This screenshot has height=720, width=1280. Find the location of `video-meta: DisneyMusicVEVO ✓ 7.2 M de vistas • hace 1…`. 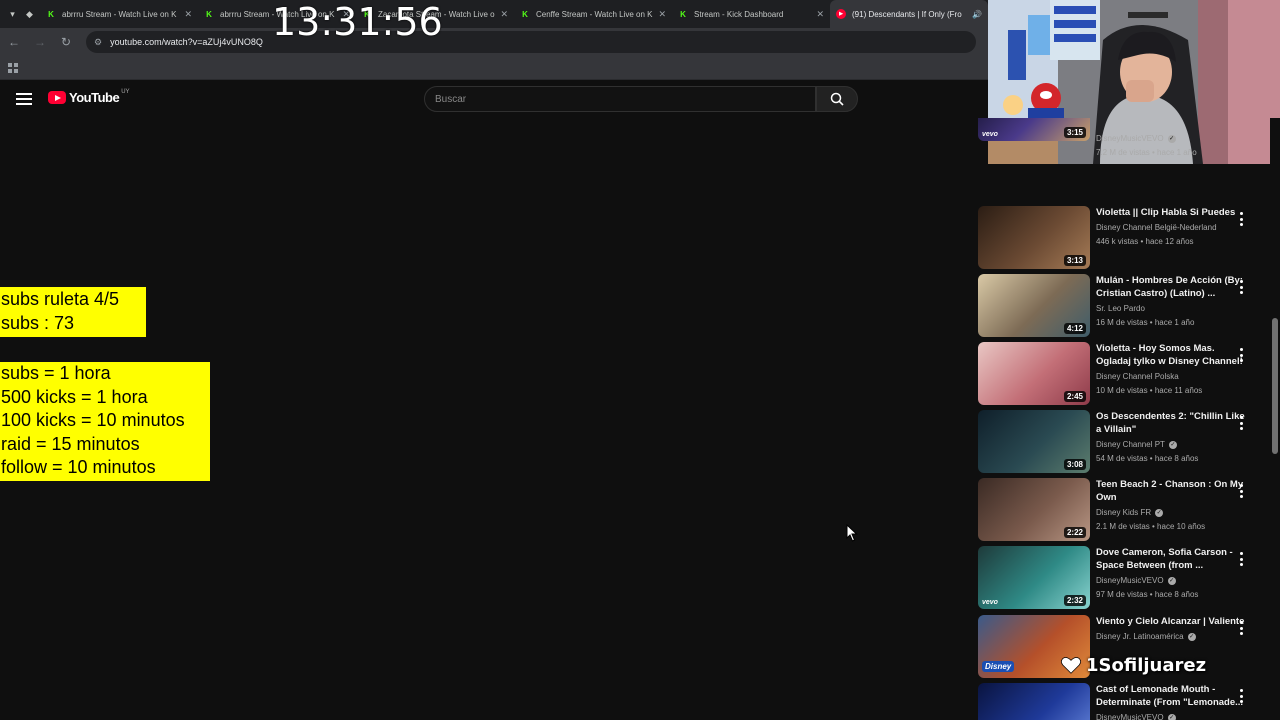

video-meta: DisneyMusicVEVO ✓ 7.2 M de vistas • hace 1… is located at coordinates (1171, 144).